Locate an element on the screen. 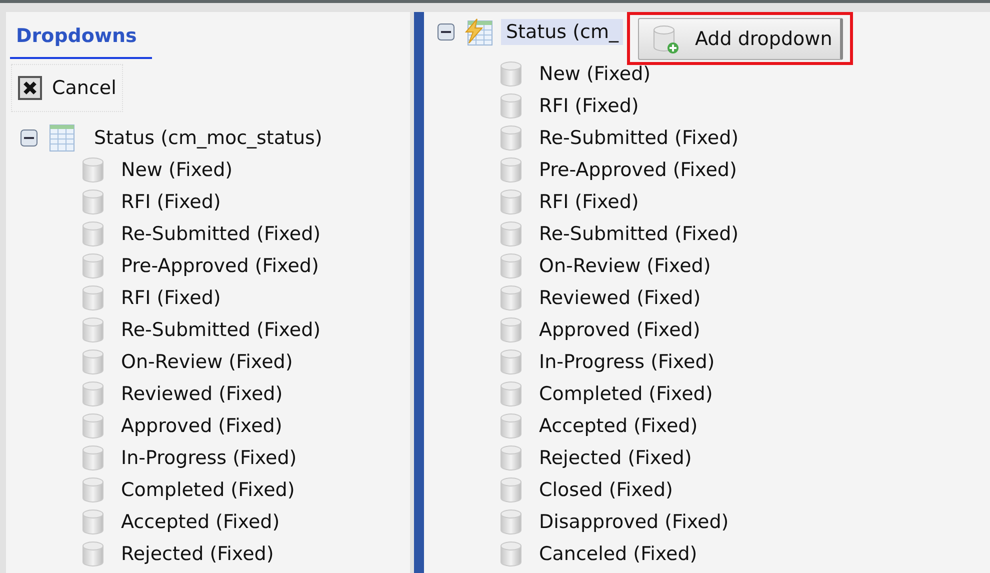 The image size is (990, 573). database-add-icon is located at coordinates (666, 39).